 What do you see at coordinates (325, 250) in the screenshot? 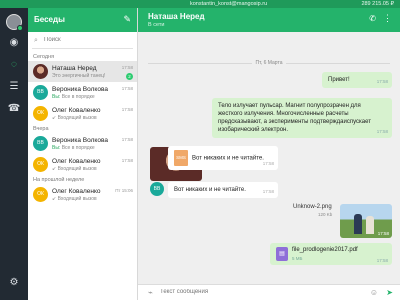
I see `file-name: file_prodlogenie2017.pdf` at bounding box center [325, 250].